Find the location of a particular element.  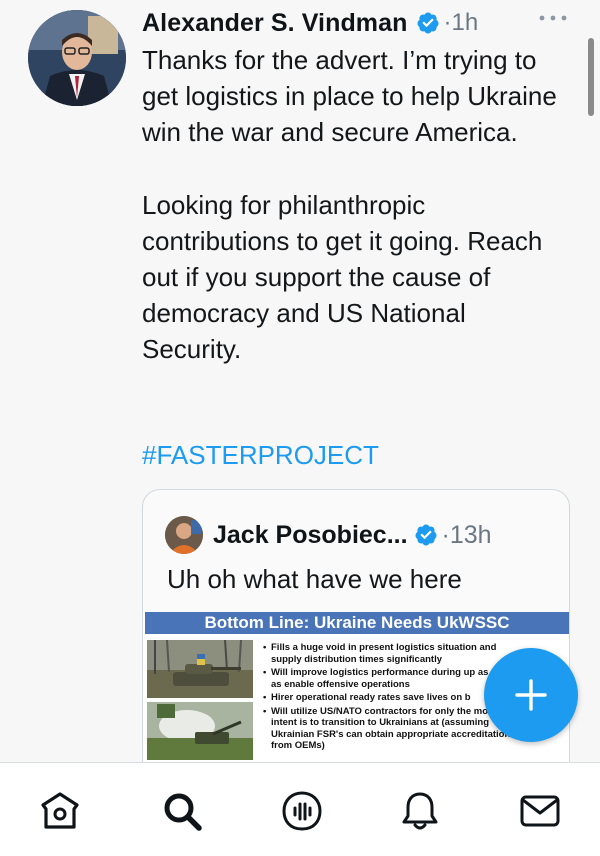

slide-photo-tanks is located at coordinates (200, 668).